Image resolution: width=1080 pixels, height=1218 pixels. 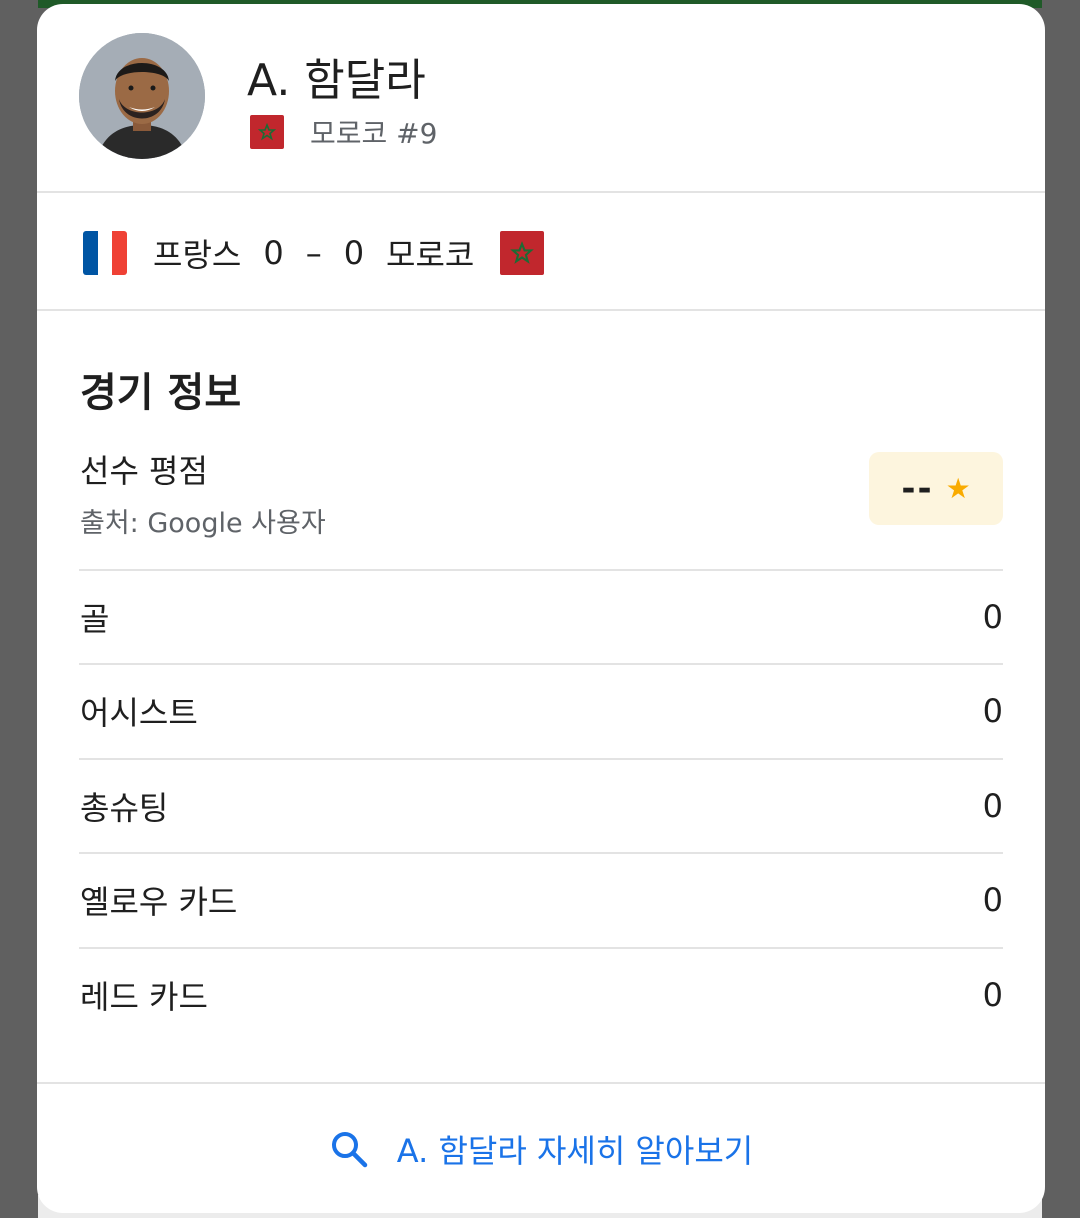 What do you see at coordinates (541, 900) in the screenshot?
I see `stat-row-yellow-cards: 옐로우 카드 0` at bounding box center [541, 900].